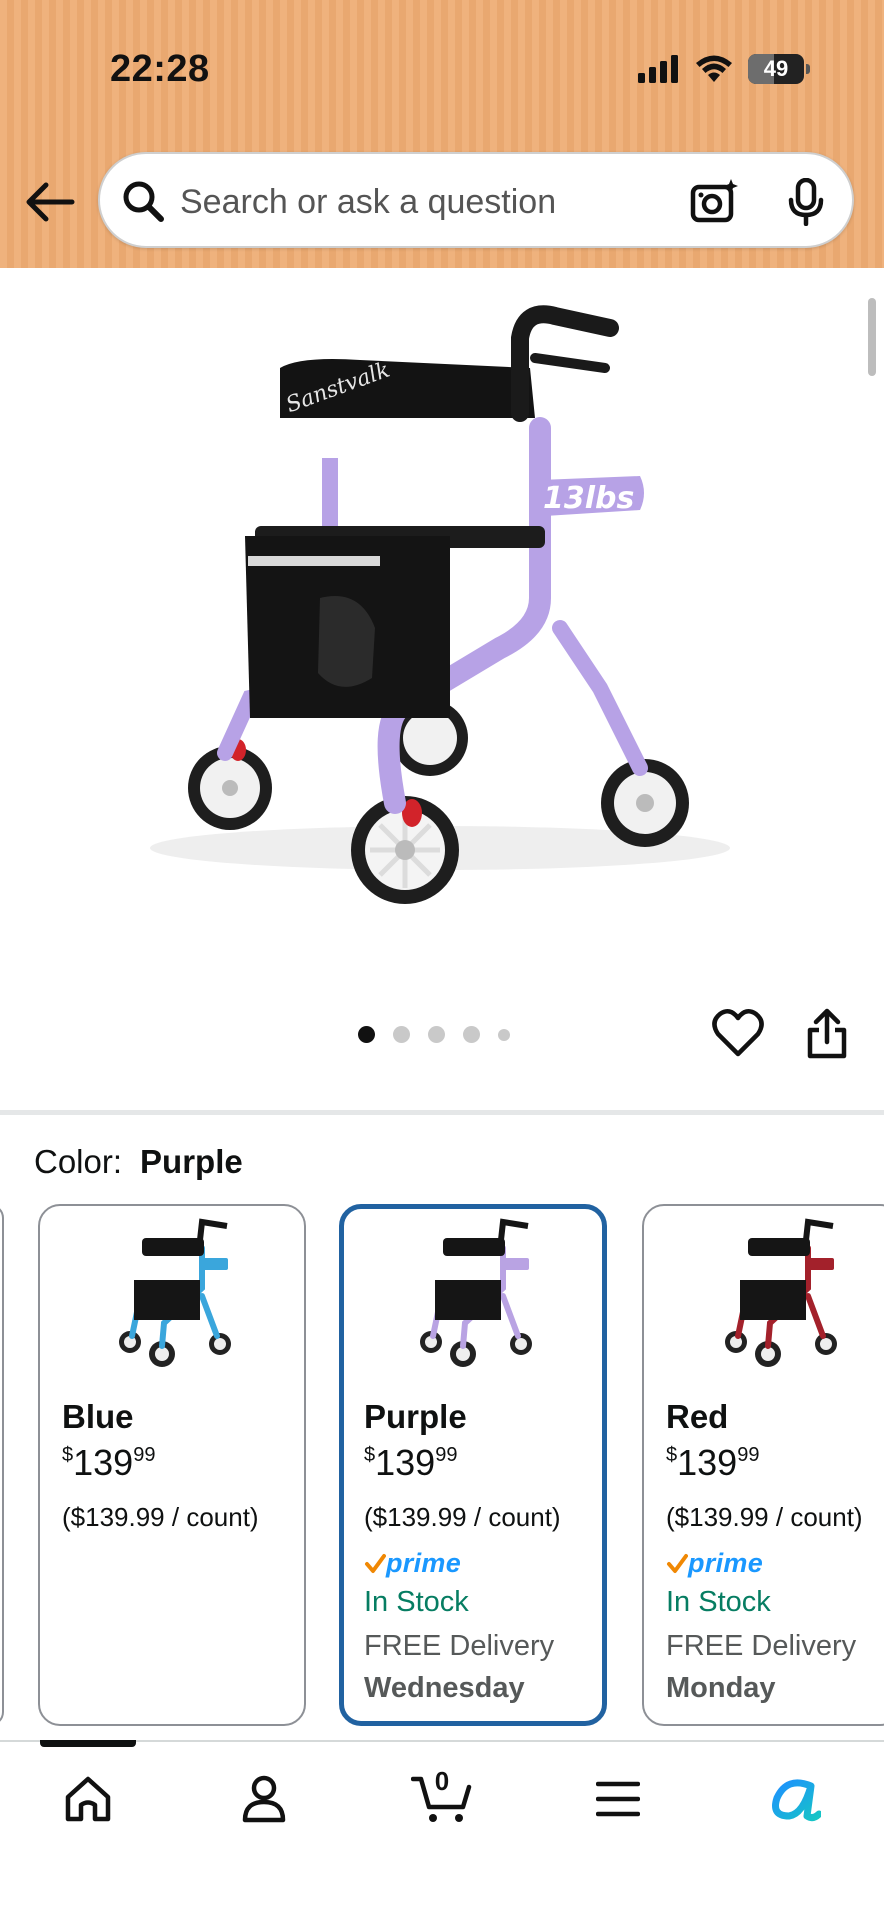 This screenshot has width=884, height=1920. I want to click on nav-rufus, so click(794, 1799).